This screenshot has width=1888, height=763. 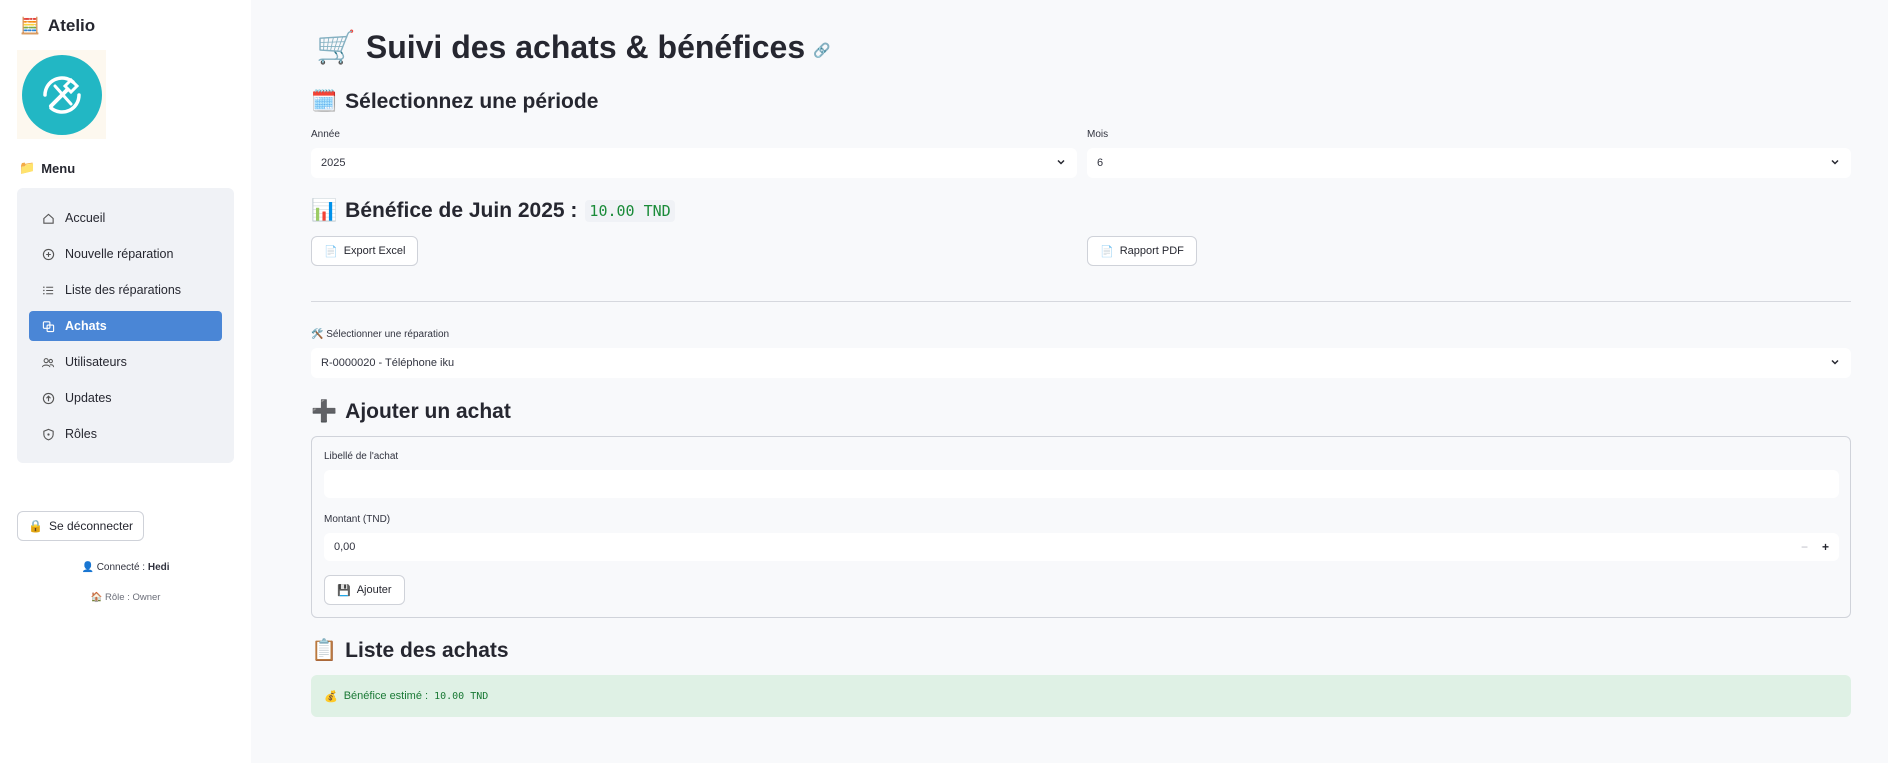 What do you see at coordinates (324, 210) in the screenshot?
I see `bar-chart-icon: 📊` at bounding box center [324, 210].